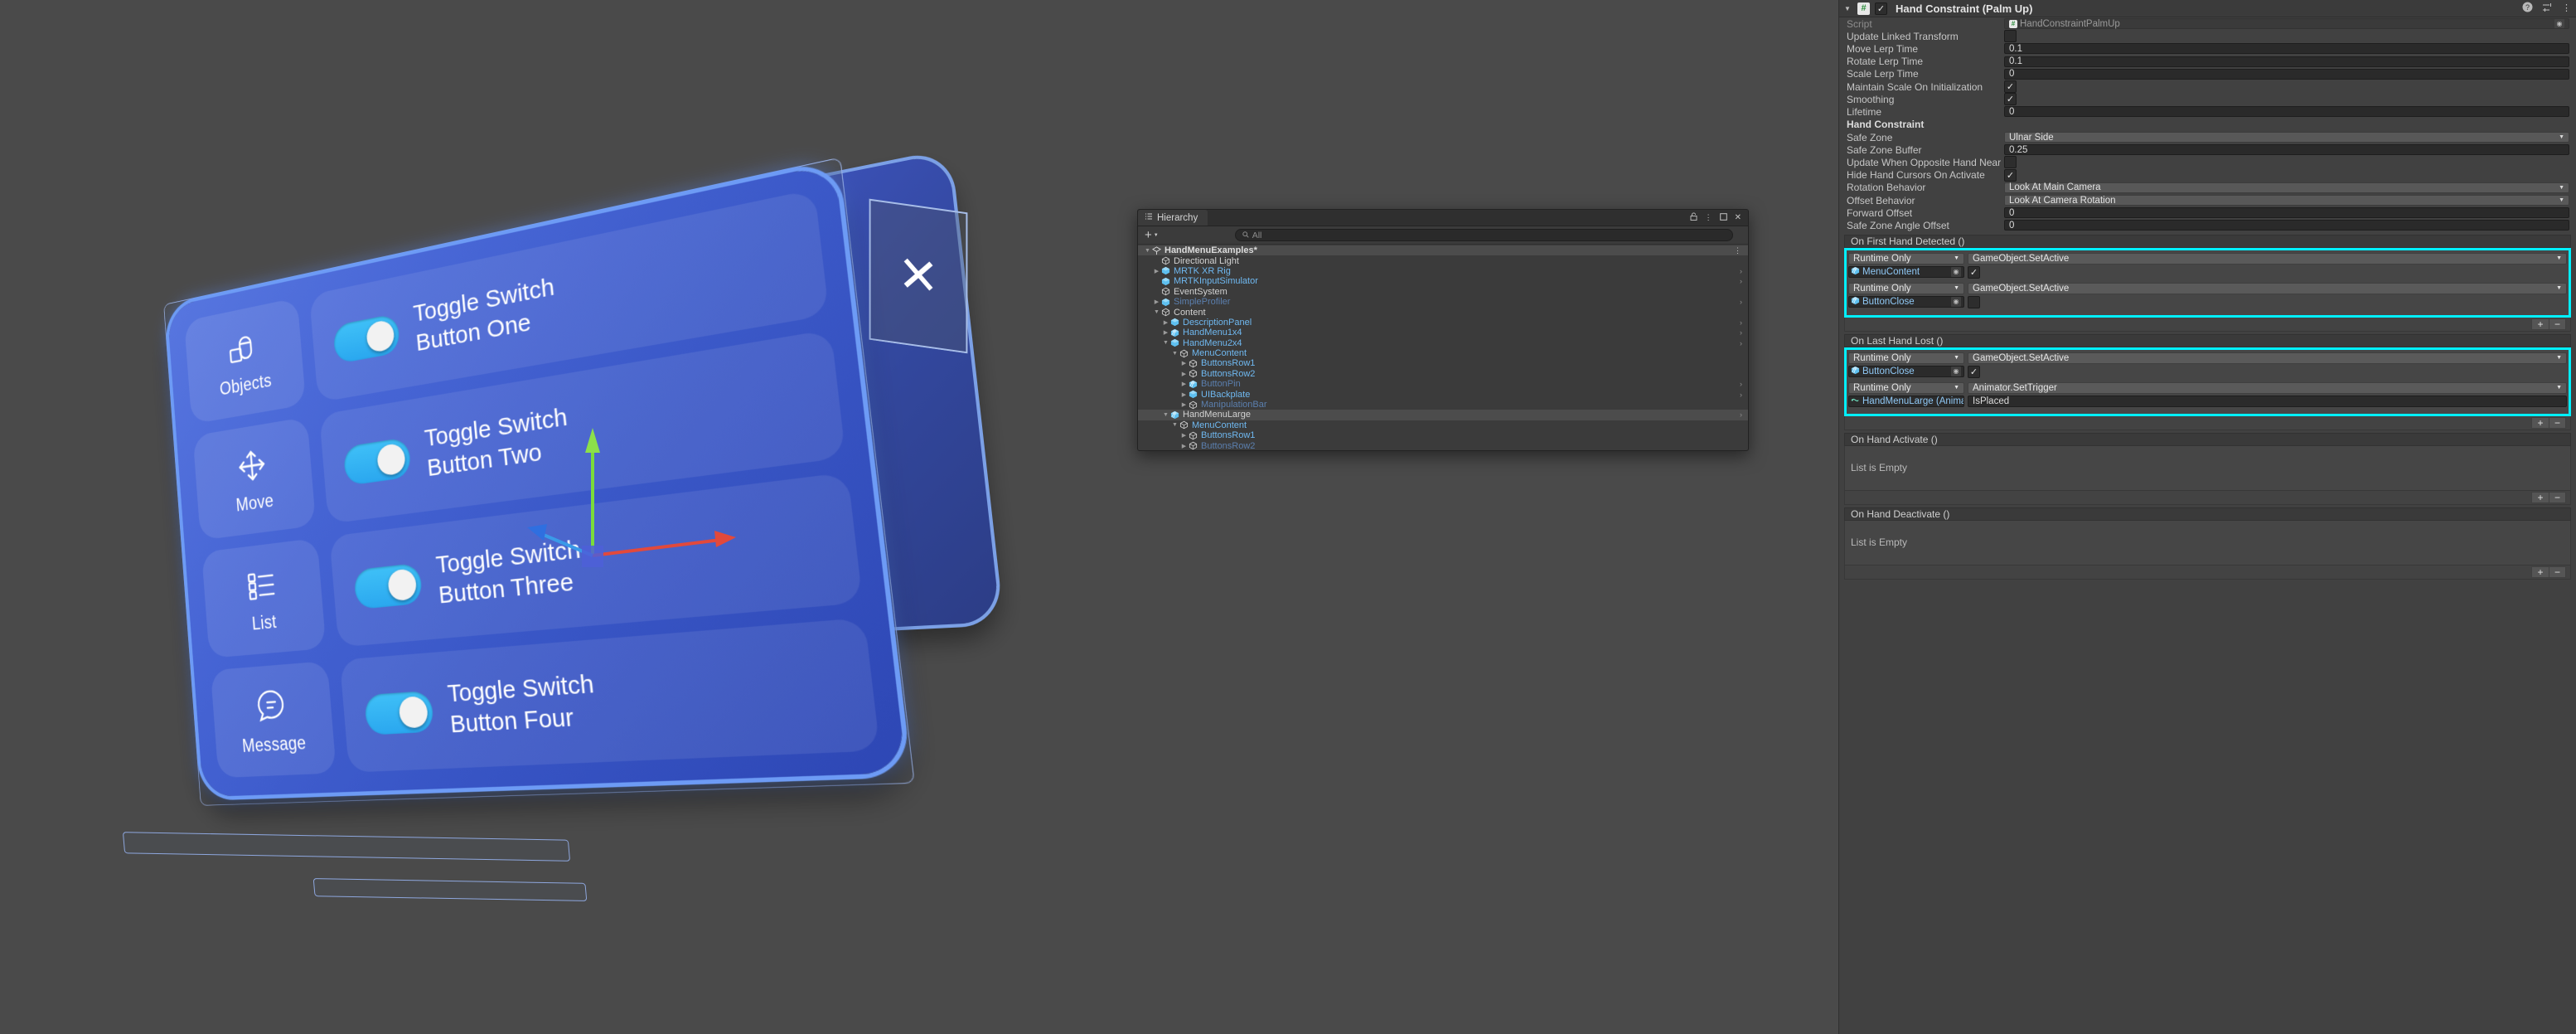 The image size is (2576, 1034). I want to click on preset-icon, so click(2547, 8).